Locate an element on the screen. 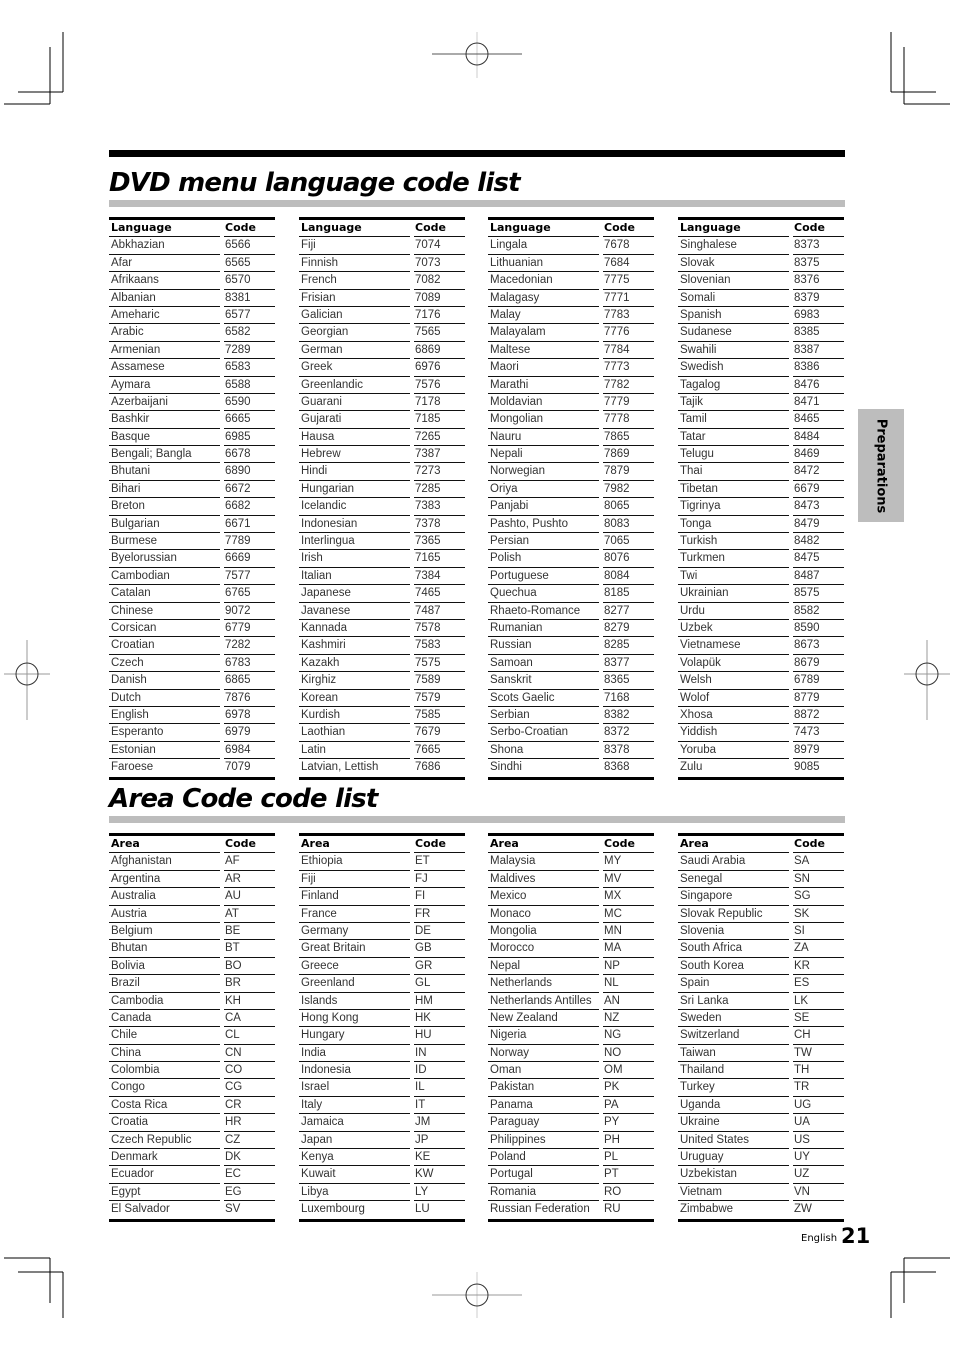 The width and height of the screenshot is (954, 1350). registration-mark-right is located at coordinates (927, 680).